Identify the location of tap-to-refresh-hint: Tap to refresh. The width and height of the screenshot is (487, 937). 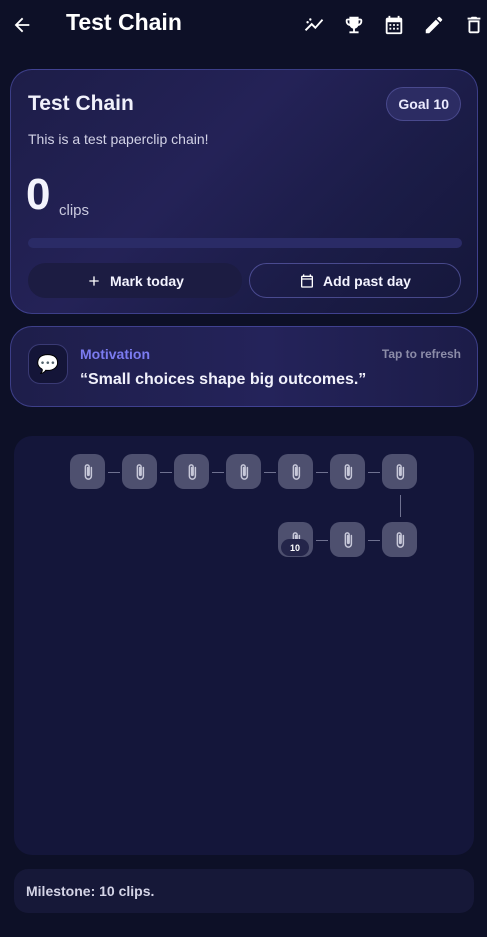
(421, 354).